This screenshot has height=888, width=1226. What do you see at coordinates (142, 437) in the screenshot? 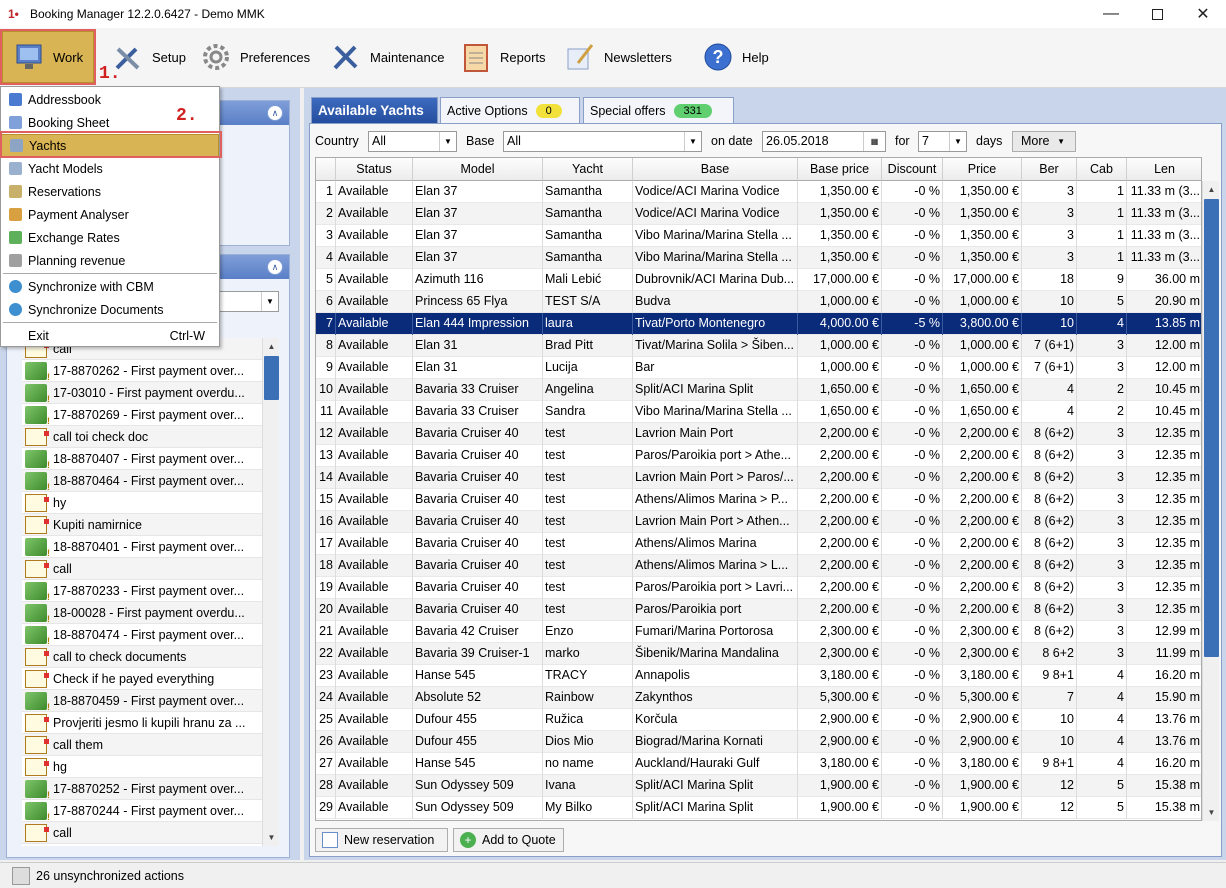
I see `list-item: call toi check doc` at bounding box center [142, 437].